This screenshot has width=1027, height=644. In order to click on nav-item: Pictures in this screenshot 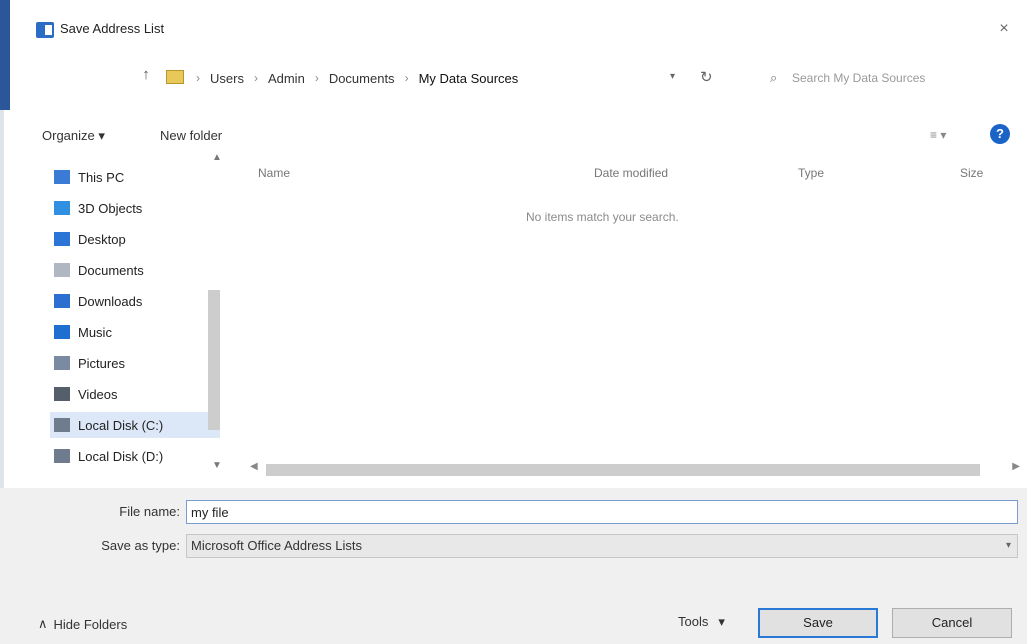, I will do `click(135, 363)`.